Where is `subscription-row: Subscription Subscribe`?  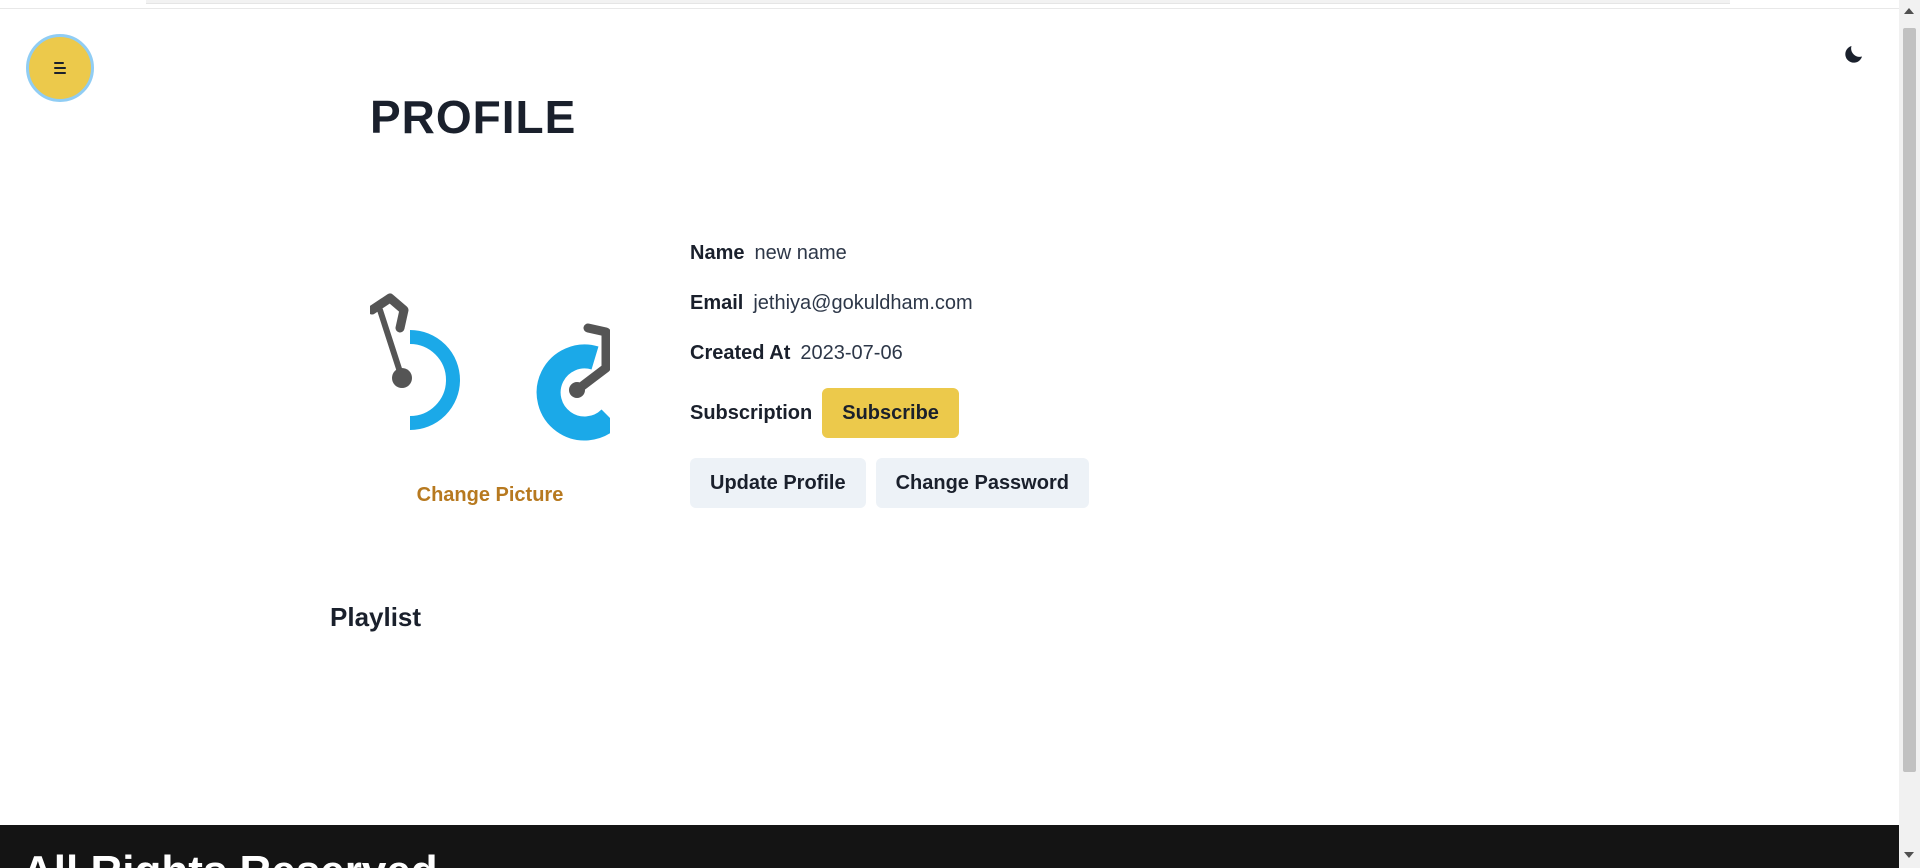
subscription-row: Subscription Subscribe is located at coordinates (889, 413).